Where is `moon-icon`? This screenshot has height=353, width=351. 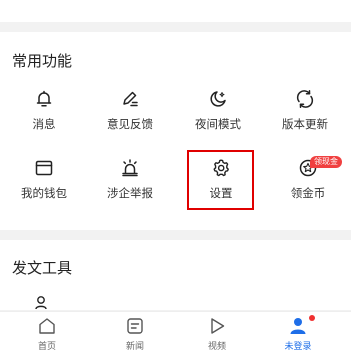
moon-icon is located at coordinates (218, 99).